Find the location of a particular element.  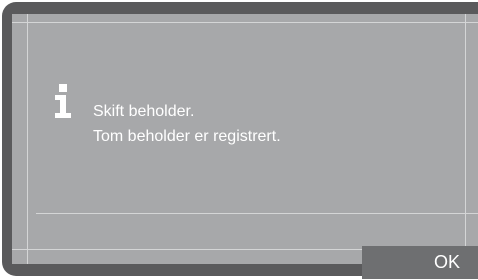

ok-button: OK is located at coordinates (420, 262).